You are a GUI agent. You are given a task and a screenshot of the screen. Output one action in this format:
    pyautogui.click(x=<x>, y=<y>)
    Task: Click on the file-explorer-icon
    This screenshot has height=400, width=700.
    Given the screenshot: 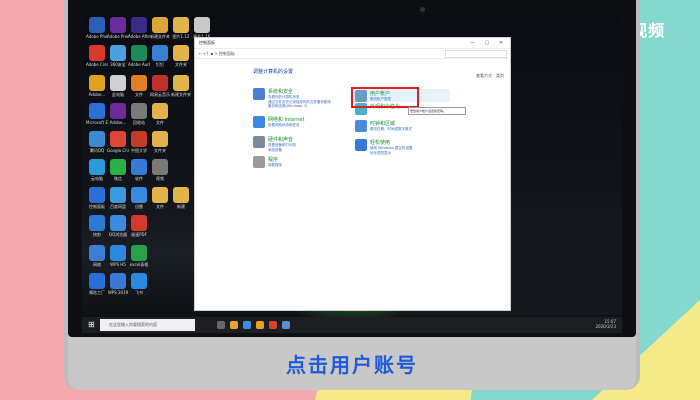 What is the action you would take?
    pyautogui.click(x=234, y=325)
    